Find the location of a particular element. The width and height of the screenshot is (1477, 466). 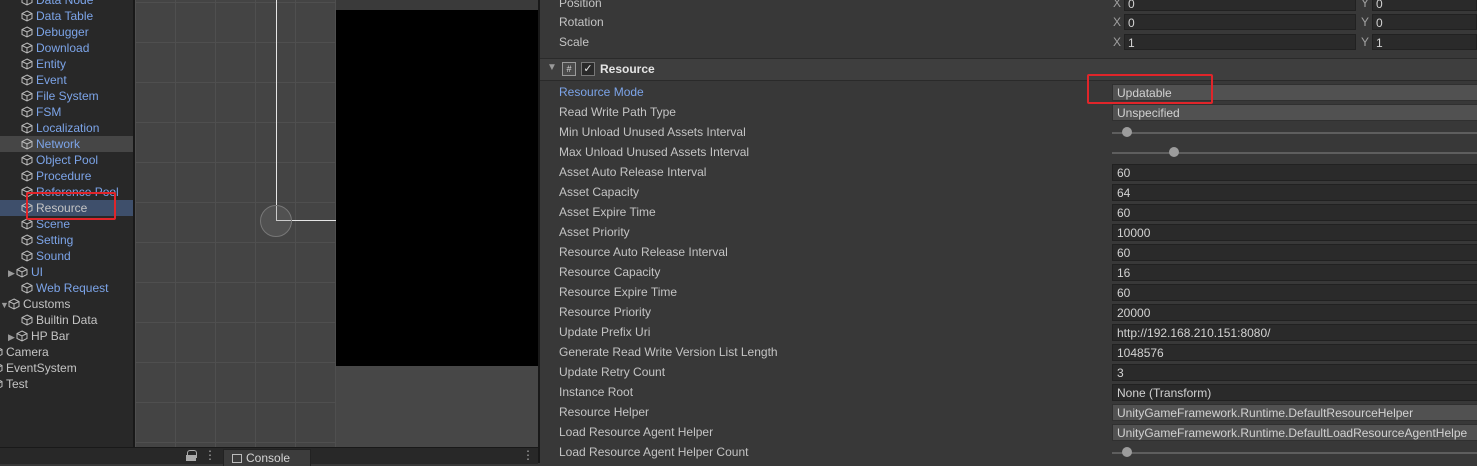

hierarchy-item-label: Object Pool is located at coordinates (67, 160).